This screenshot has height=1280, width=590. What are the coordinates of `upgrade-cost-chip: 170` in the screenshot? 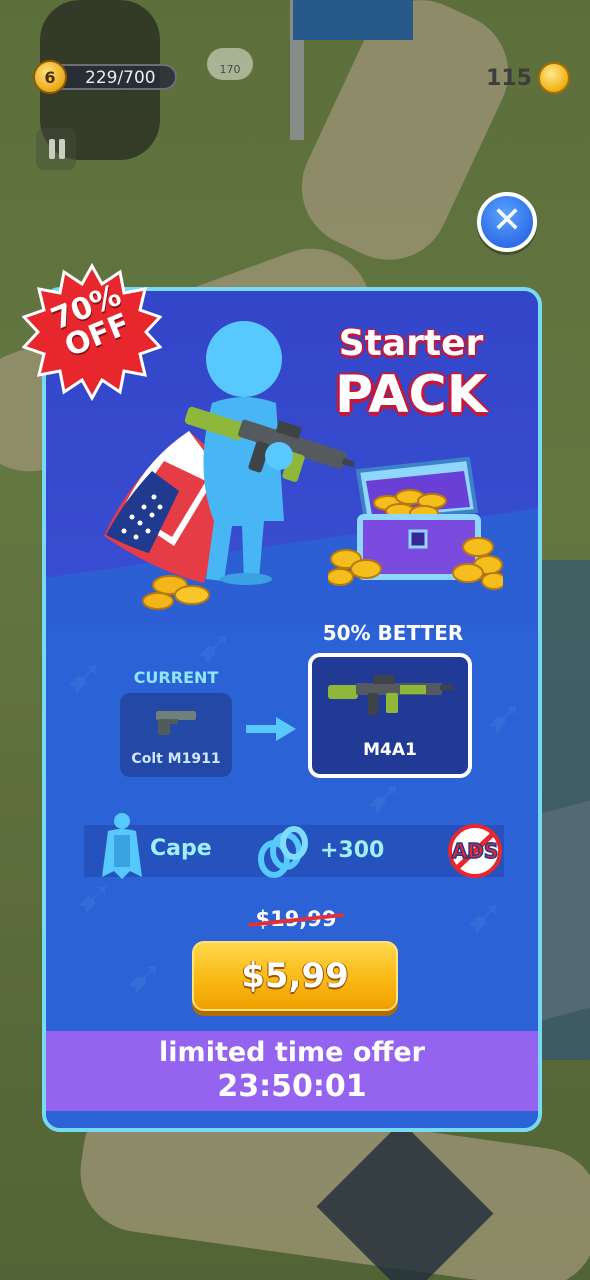 It's located at (230, 64).